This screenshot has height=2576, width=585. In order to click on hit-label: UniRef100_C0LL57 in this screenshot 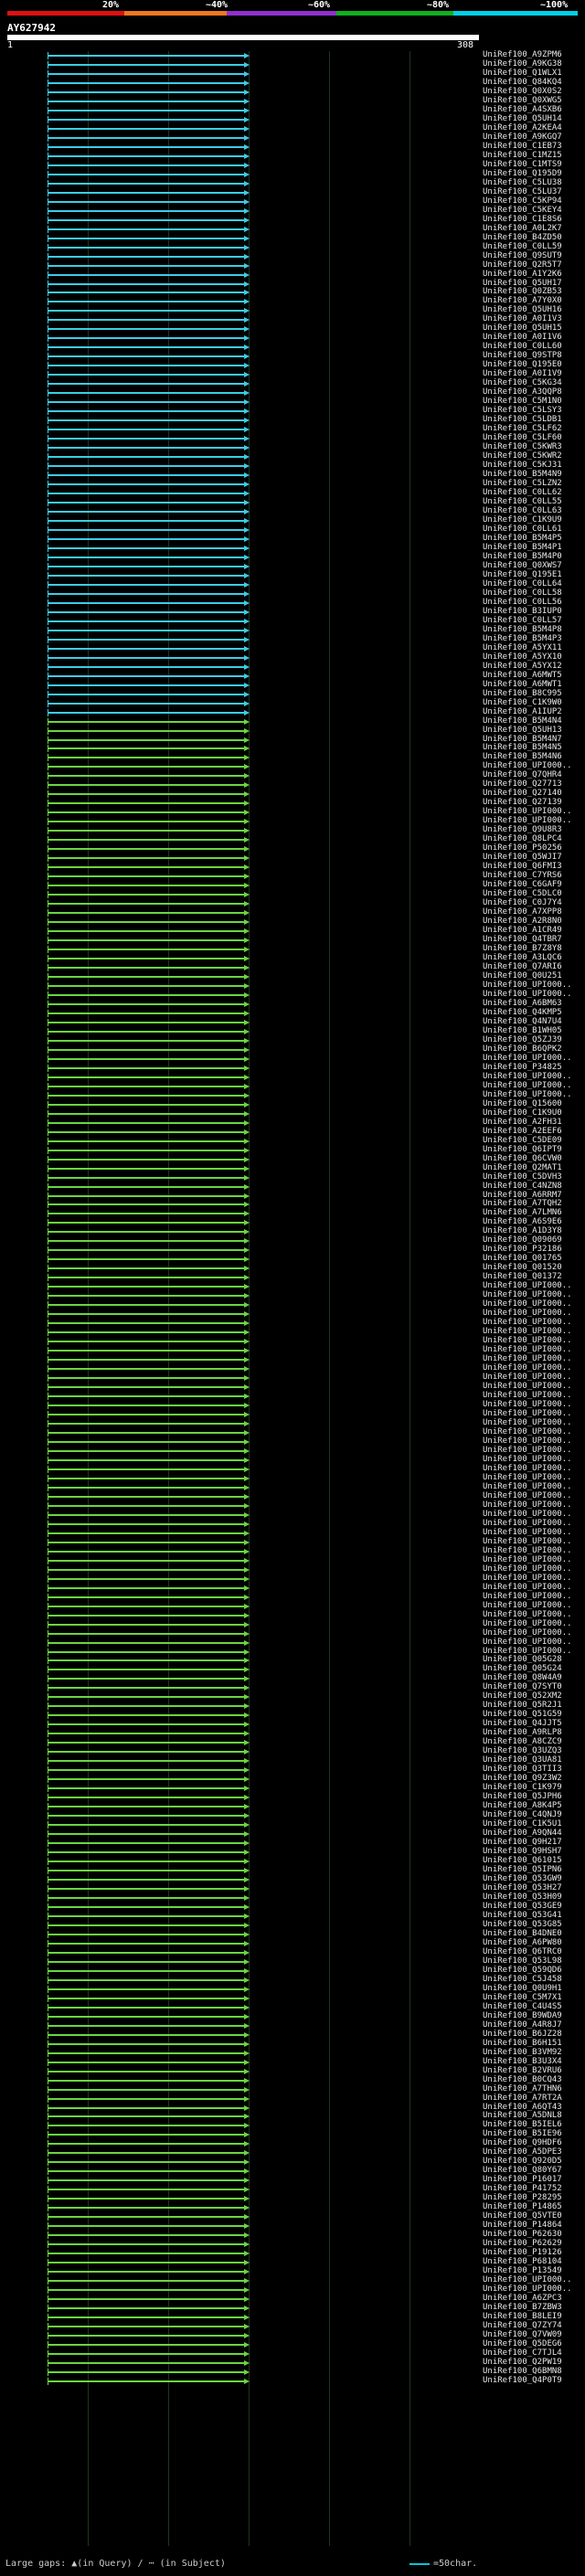, I will do `click(522, 620)`.